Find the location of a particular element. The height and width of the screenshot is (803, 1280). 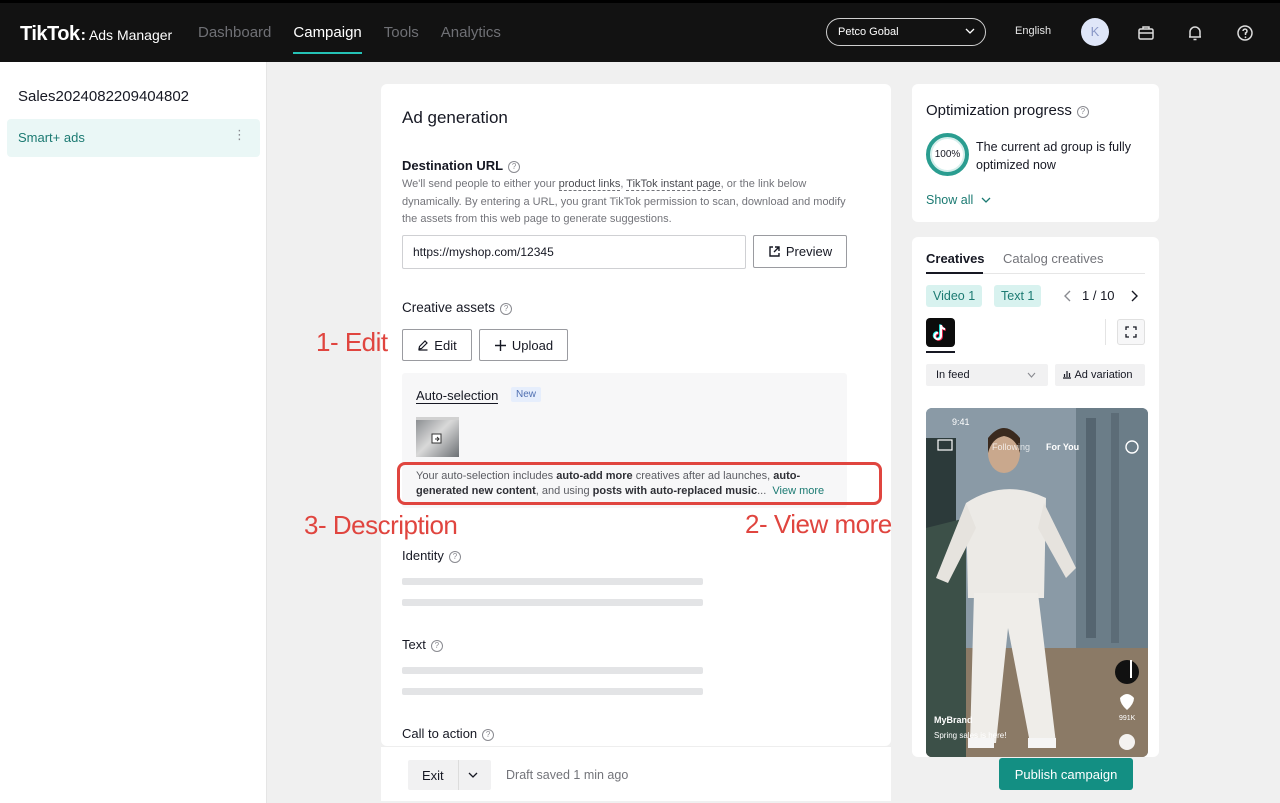

chevron-right-icon is located at coordinates (1134, 296).